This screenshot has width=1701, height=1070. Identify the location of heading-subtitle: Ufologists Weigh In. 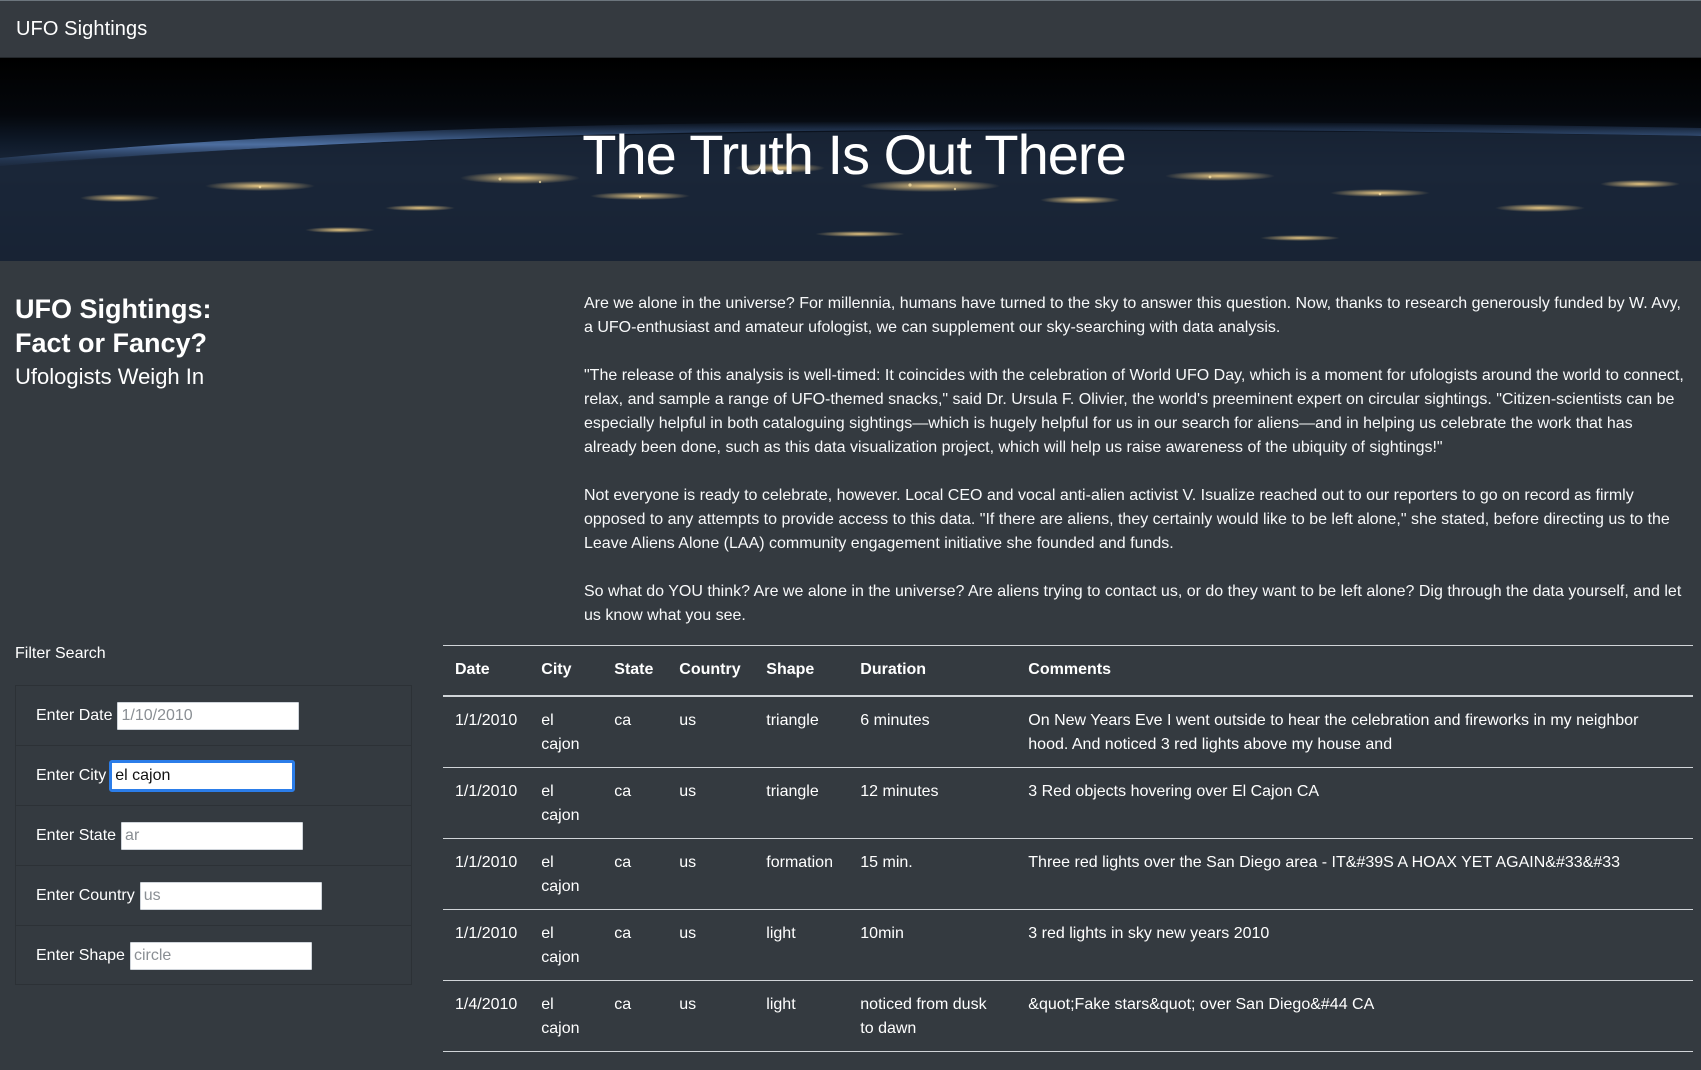
(110, 376).